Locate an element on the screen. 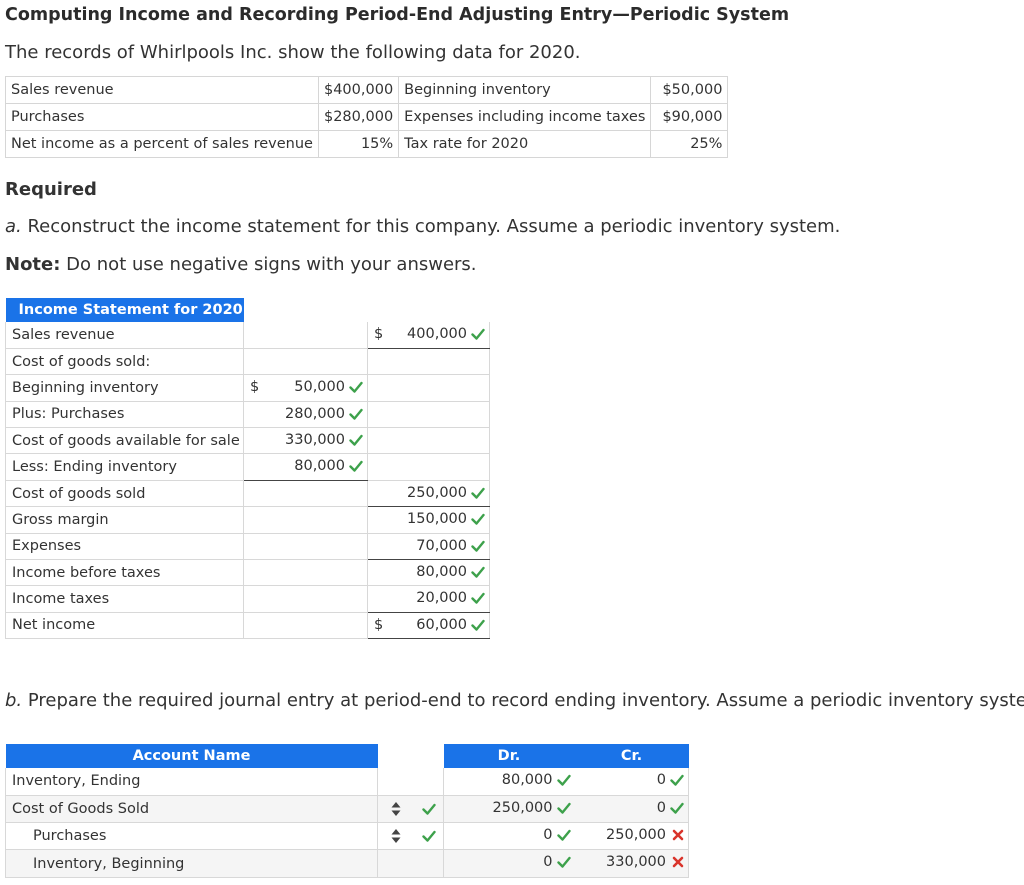  amount-value: 60,000 is located at coordinates (441, 625).